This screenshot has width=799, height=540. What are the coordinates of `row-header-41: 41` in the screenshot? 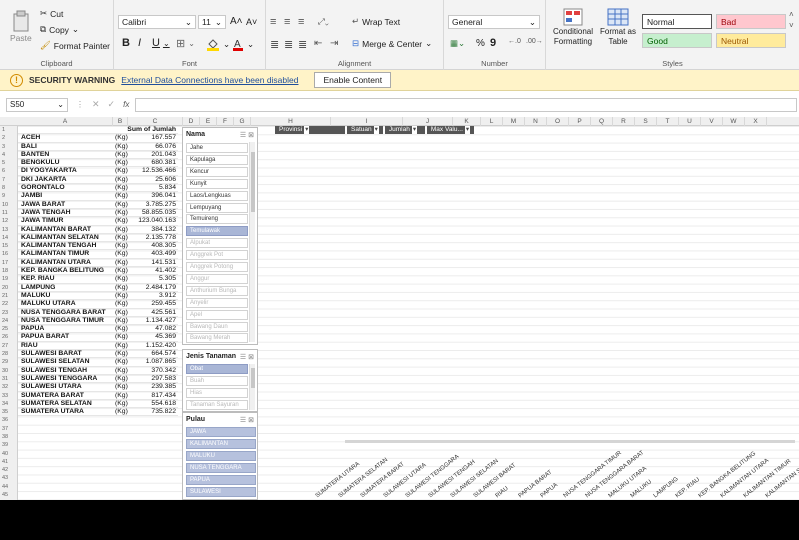 It's located at (8, 462).